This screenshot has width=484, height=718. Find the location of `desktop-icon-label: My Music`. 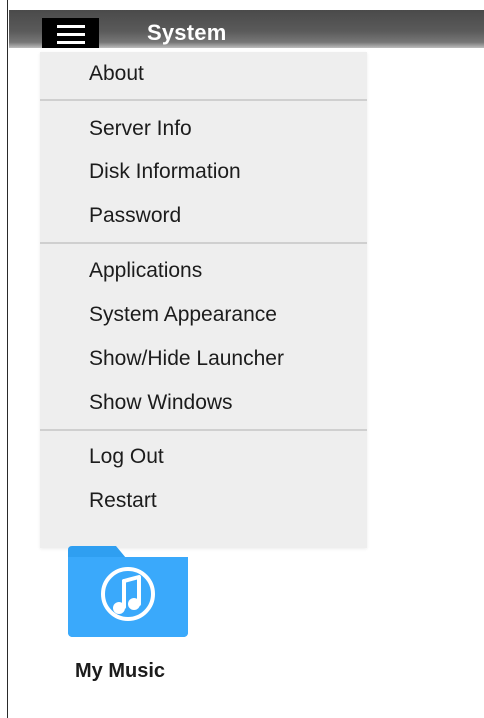

desktop-icon-label: My Music is located at coordinates (120, 671).